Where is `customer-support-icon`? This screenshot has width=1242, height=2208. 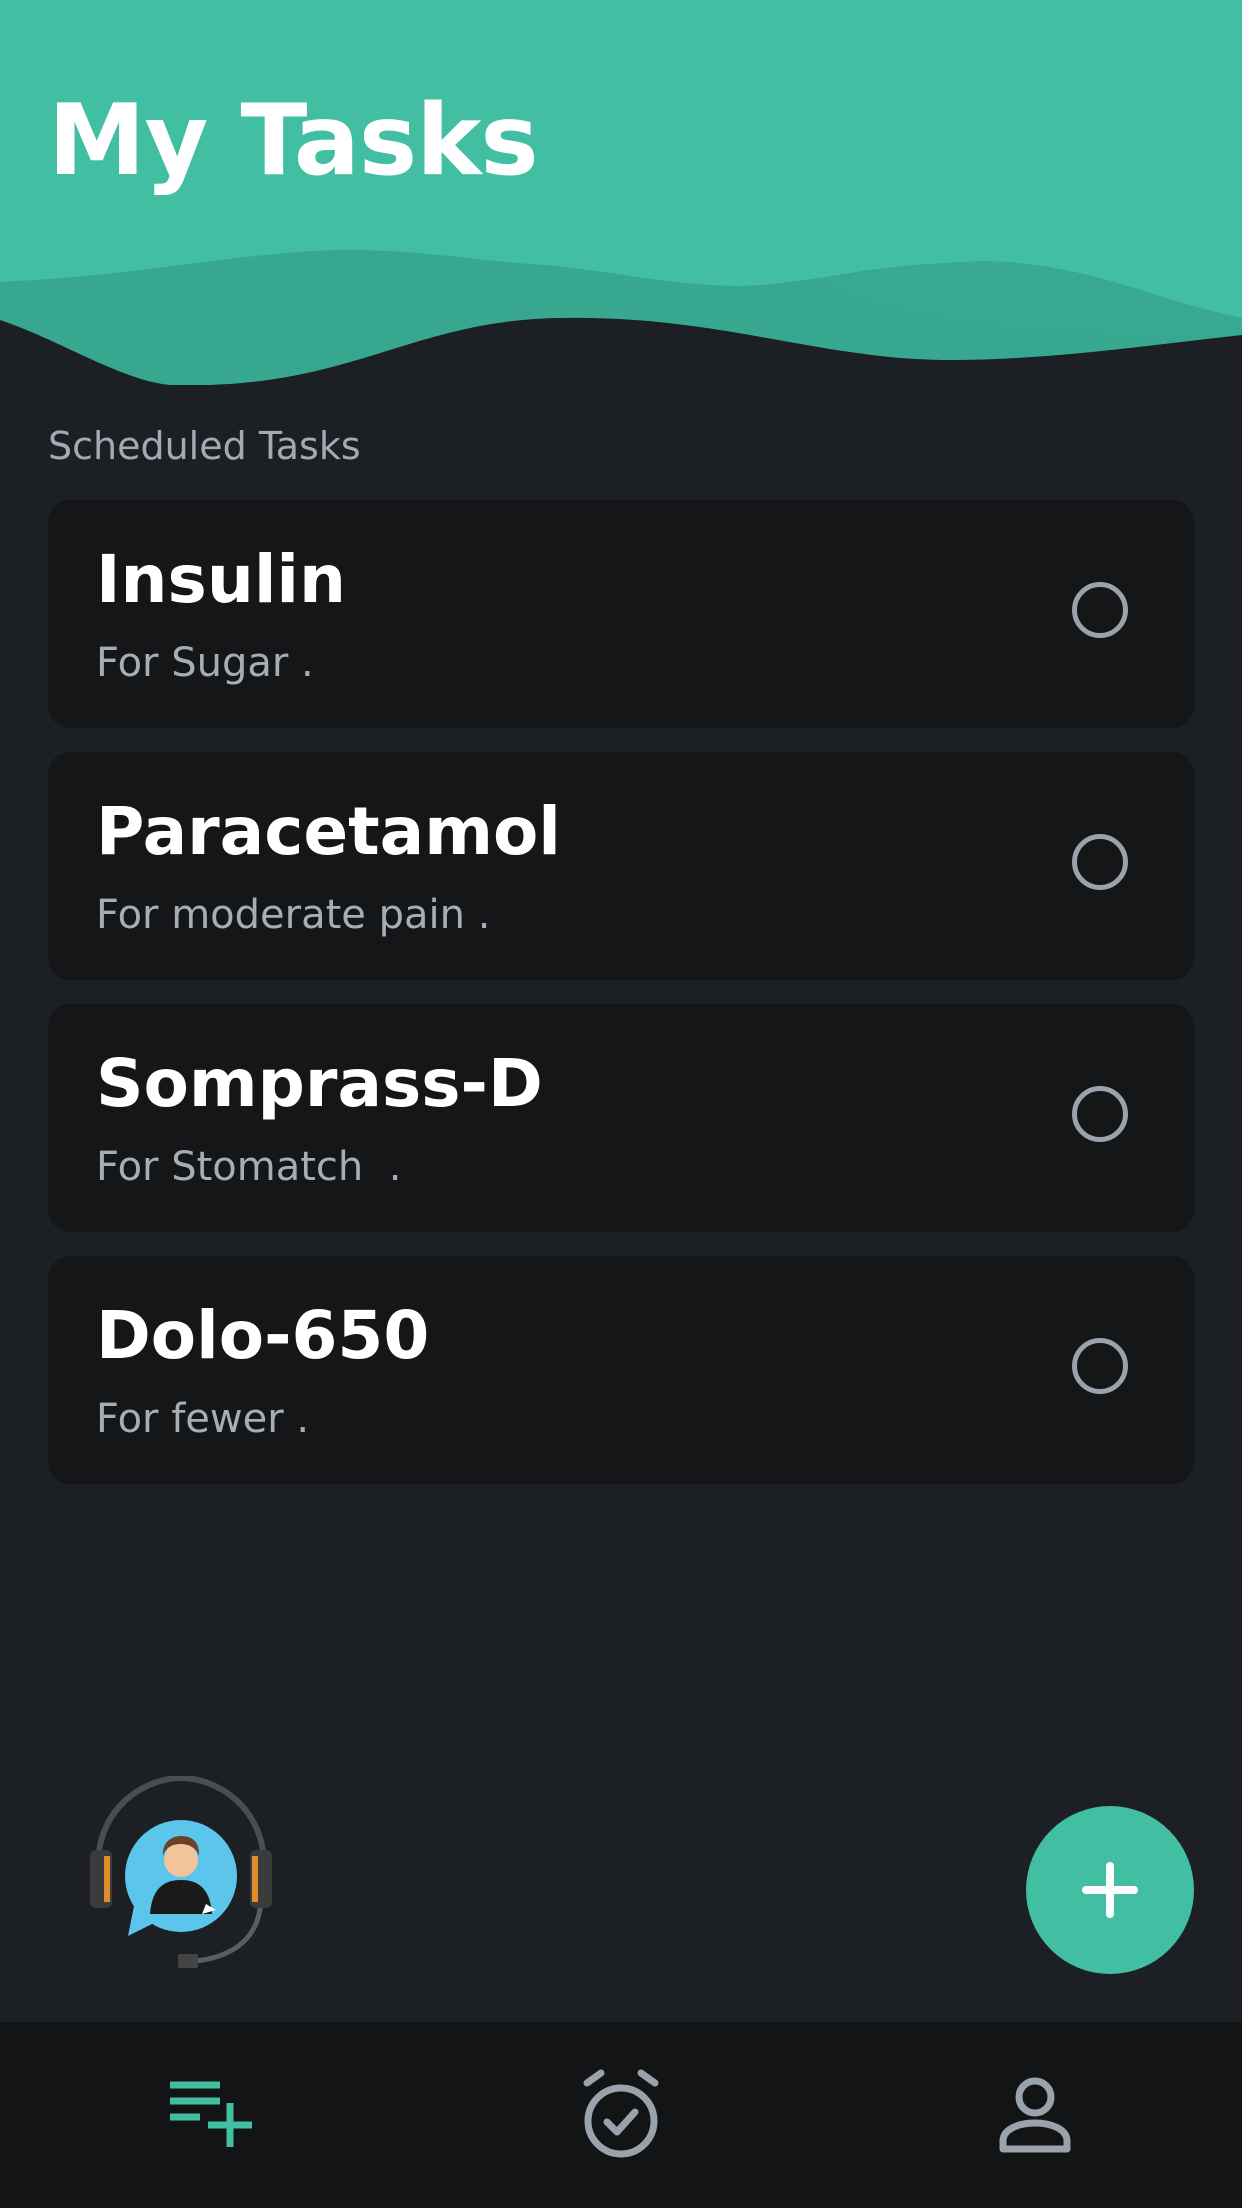
customer-support-icon is located at coordinates (181, 1871).